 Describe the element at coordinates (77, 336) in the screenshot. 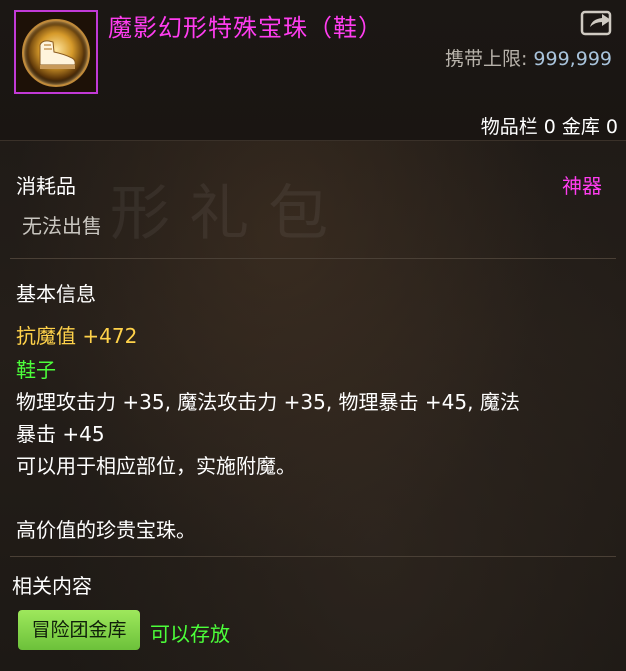

I see `magic-resist-stat: 抗魔值 +472` at that location.